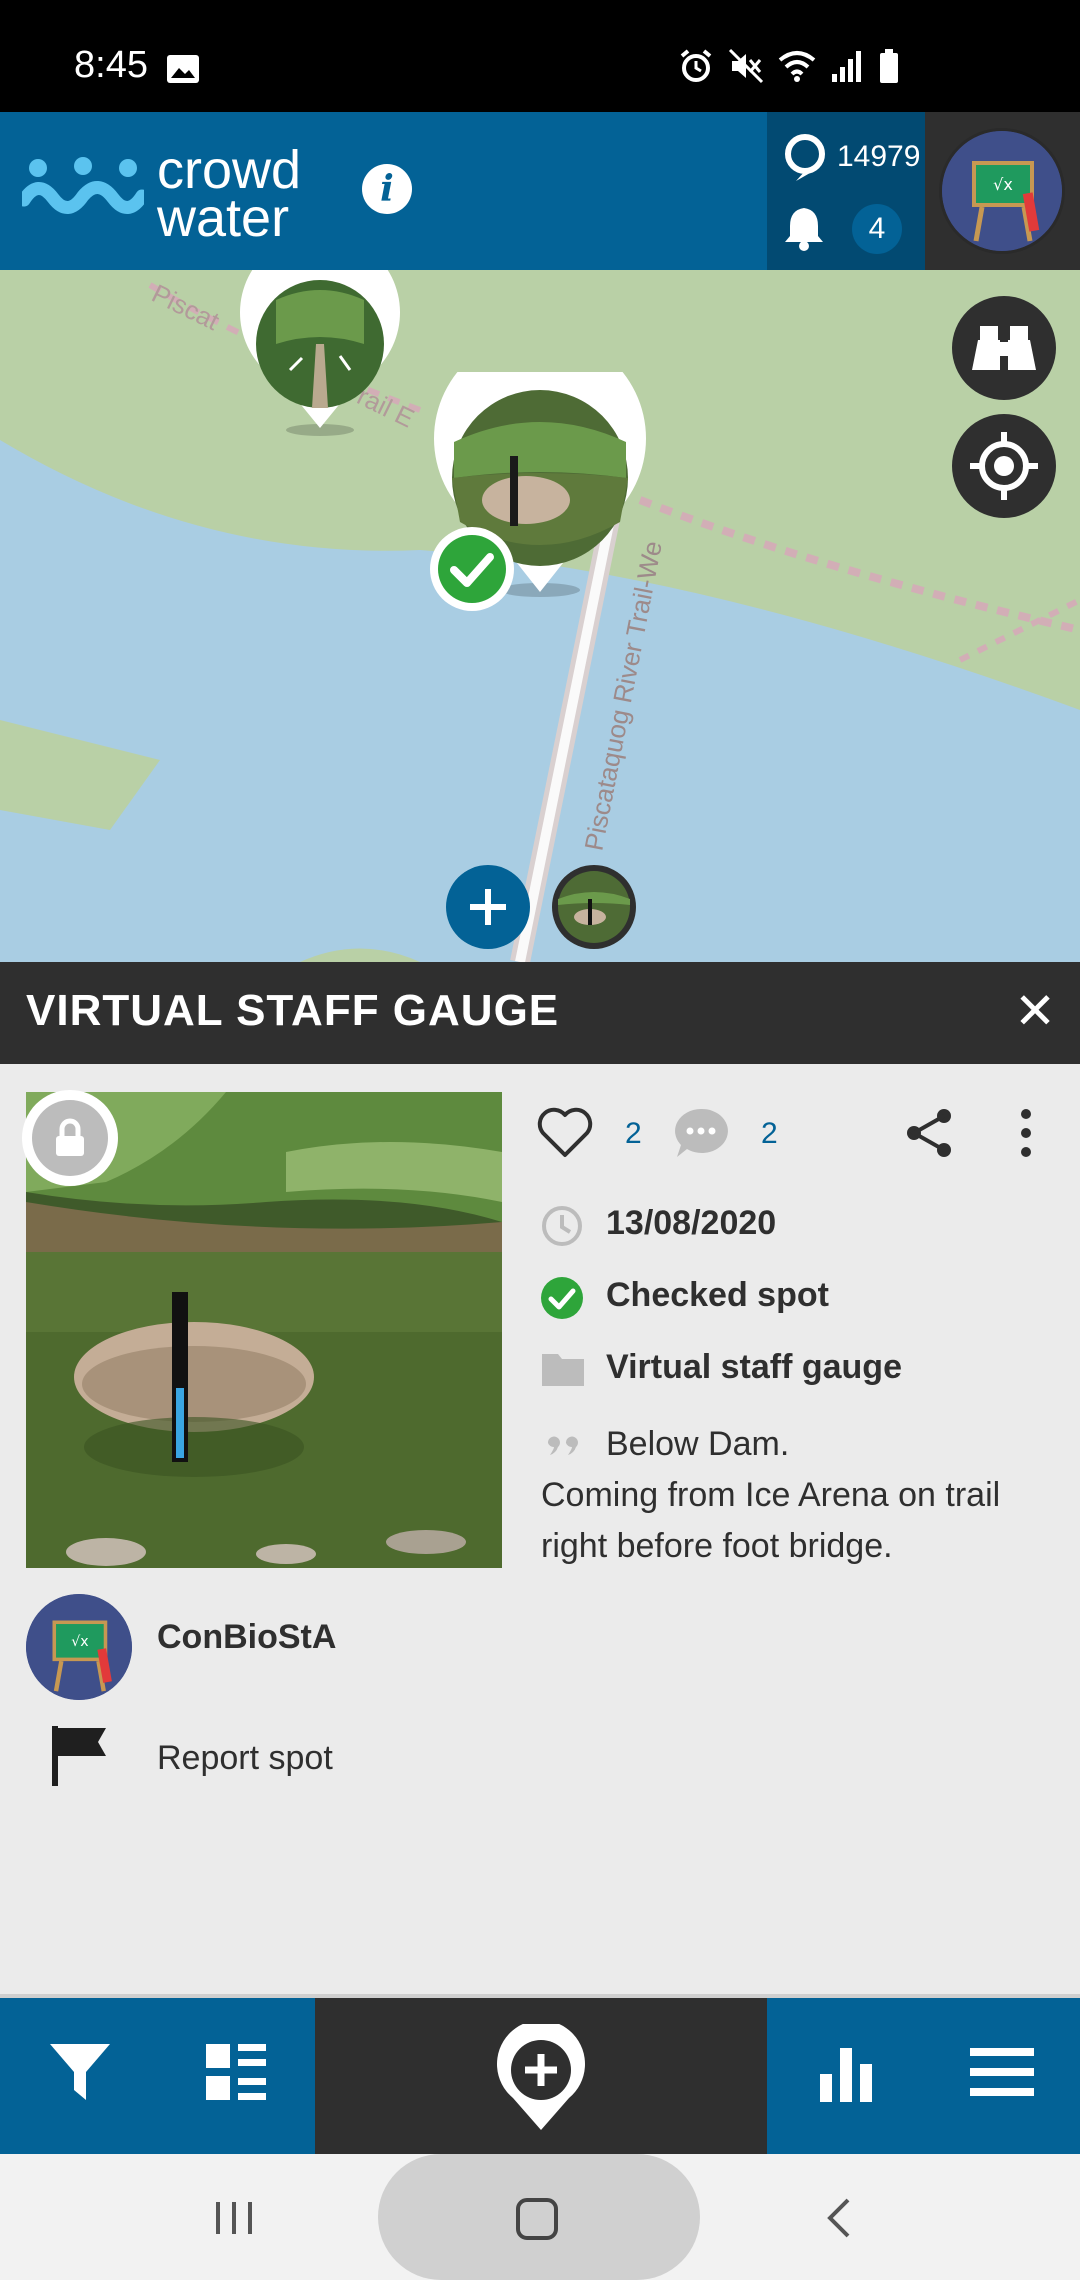 Image resolution: width=1080 pixels, height=2280 pixels. What do you see at coordinates (846, 66) in the screenshot?
I see `signal-icon` at bounding box center [846, 66].